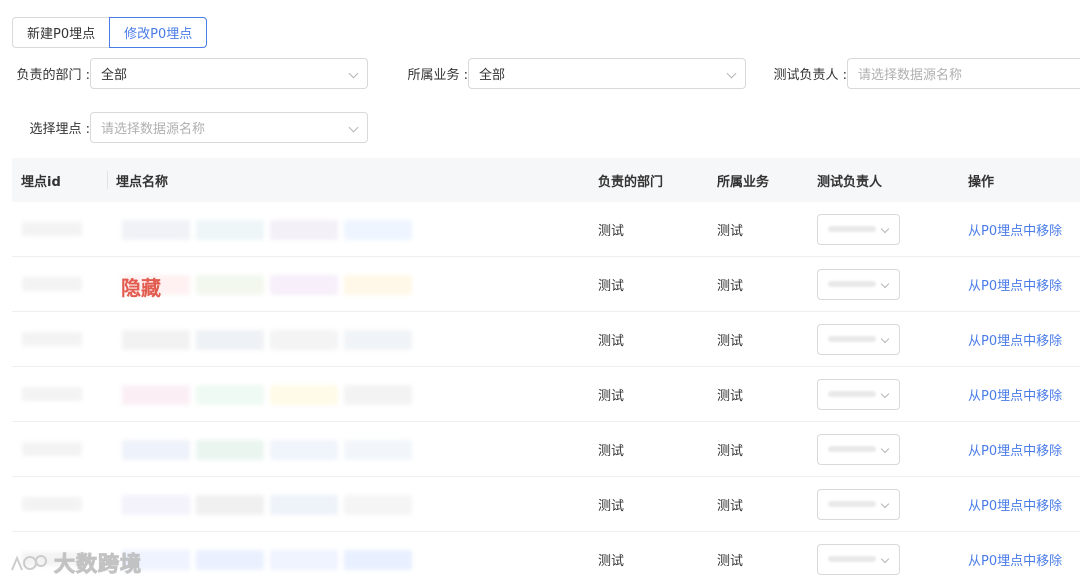 Image resolution: width=1080 pixels, height=583 pixels. What do you see at coordinates (29, 563) in the screenshot?
I see `watermark-logo-icon` at bounding box center [29, 563].